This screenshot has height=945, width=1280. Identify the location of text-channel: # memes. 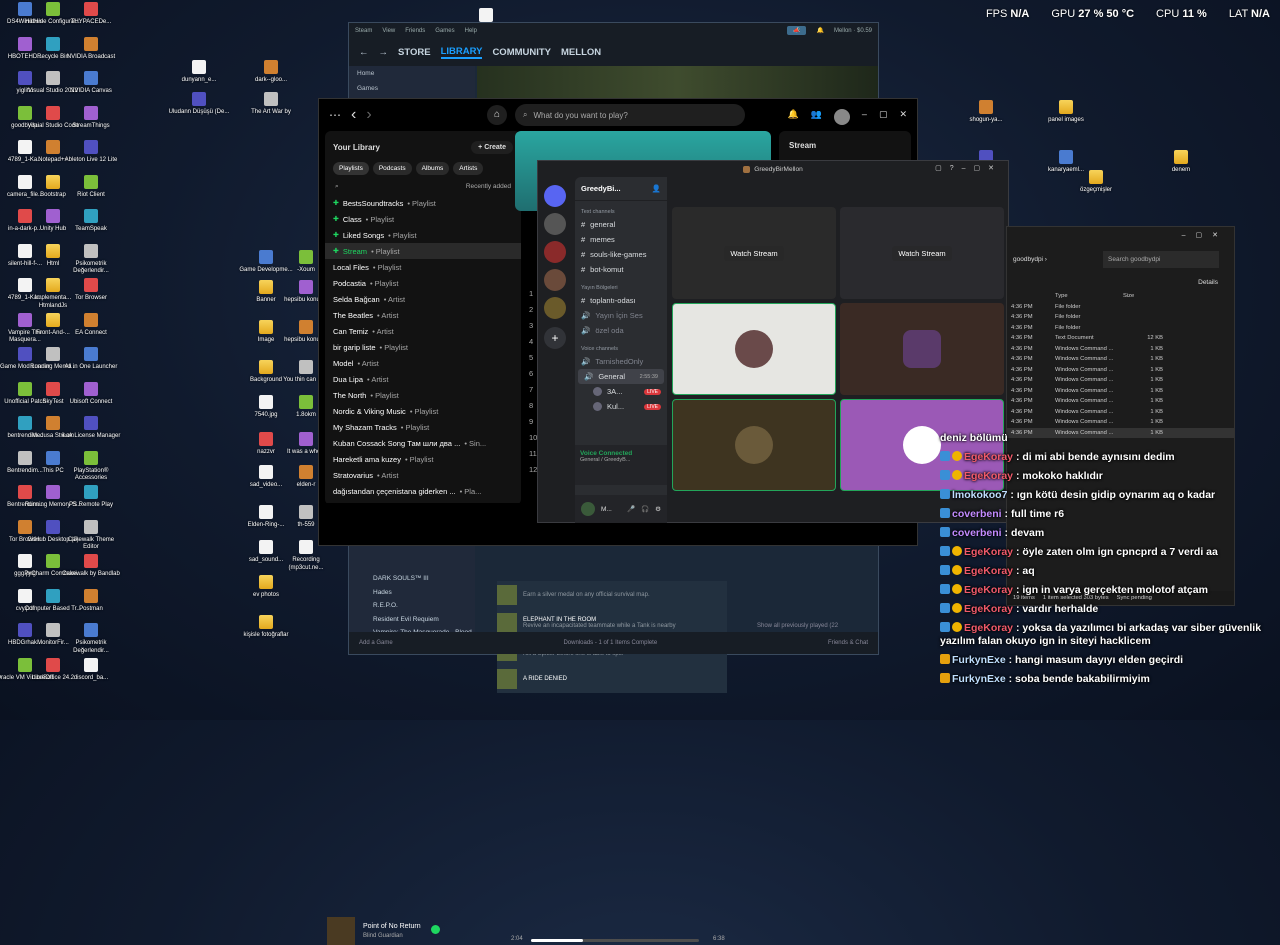
(621, 239).